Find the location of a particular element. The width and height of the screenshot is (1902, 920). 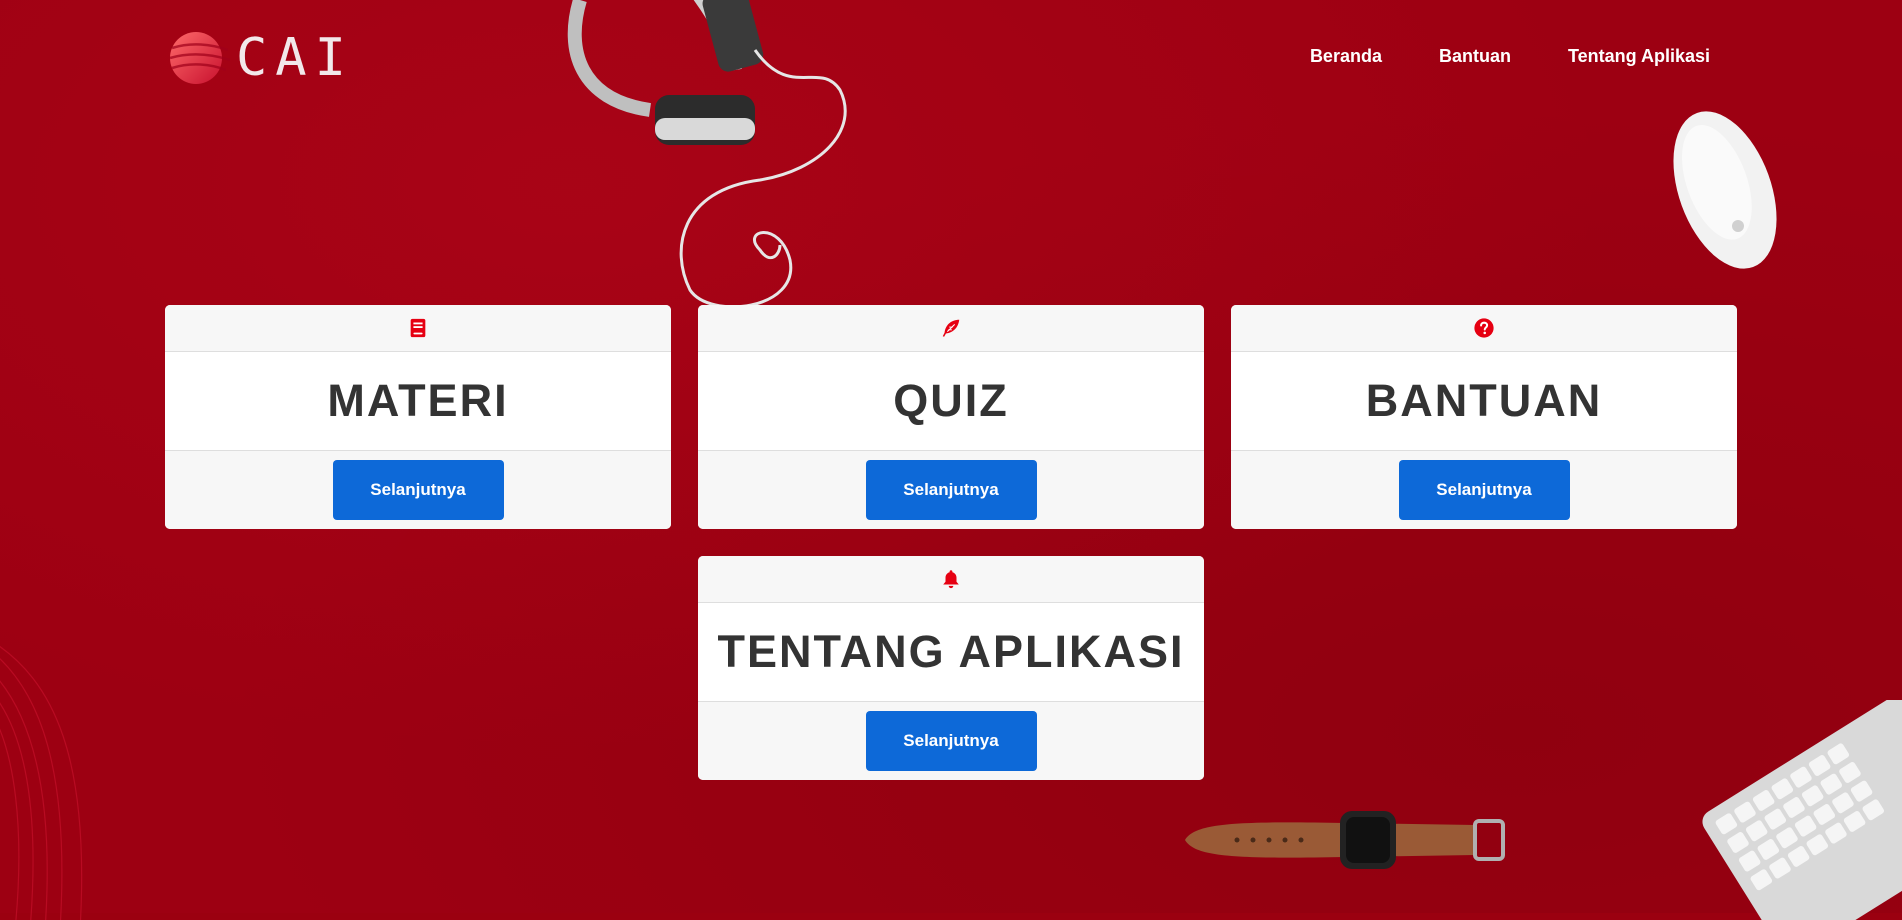

decorative-watch is located at coordinates (1345, 840).